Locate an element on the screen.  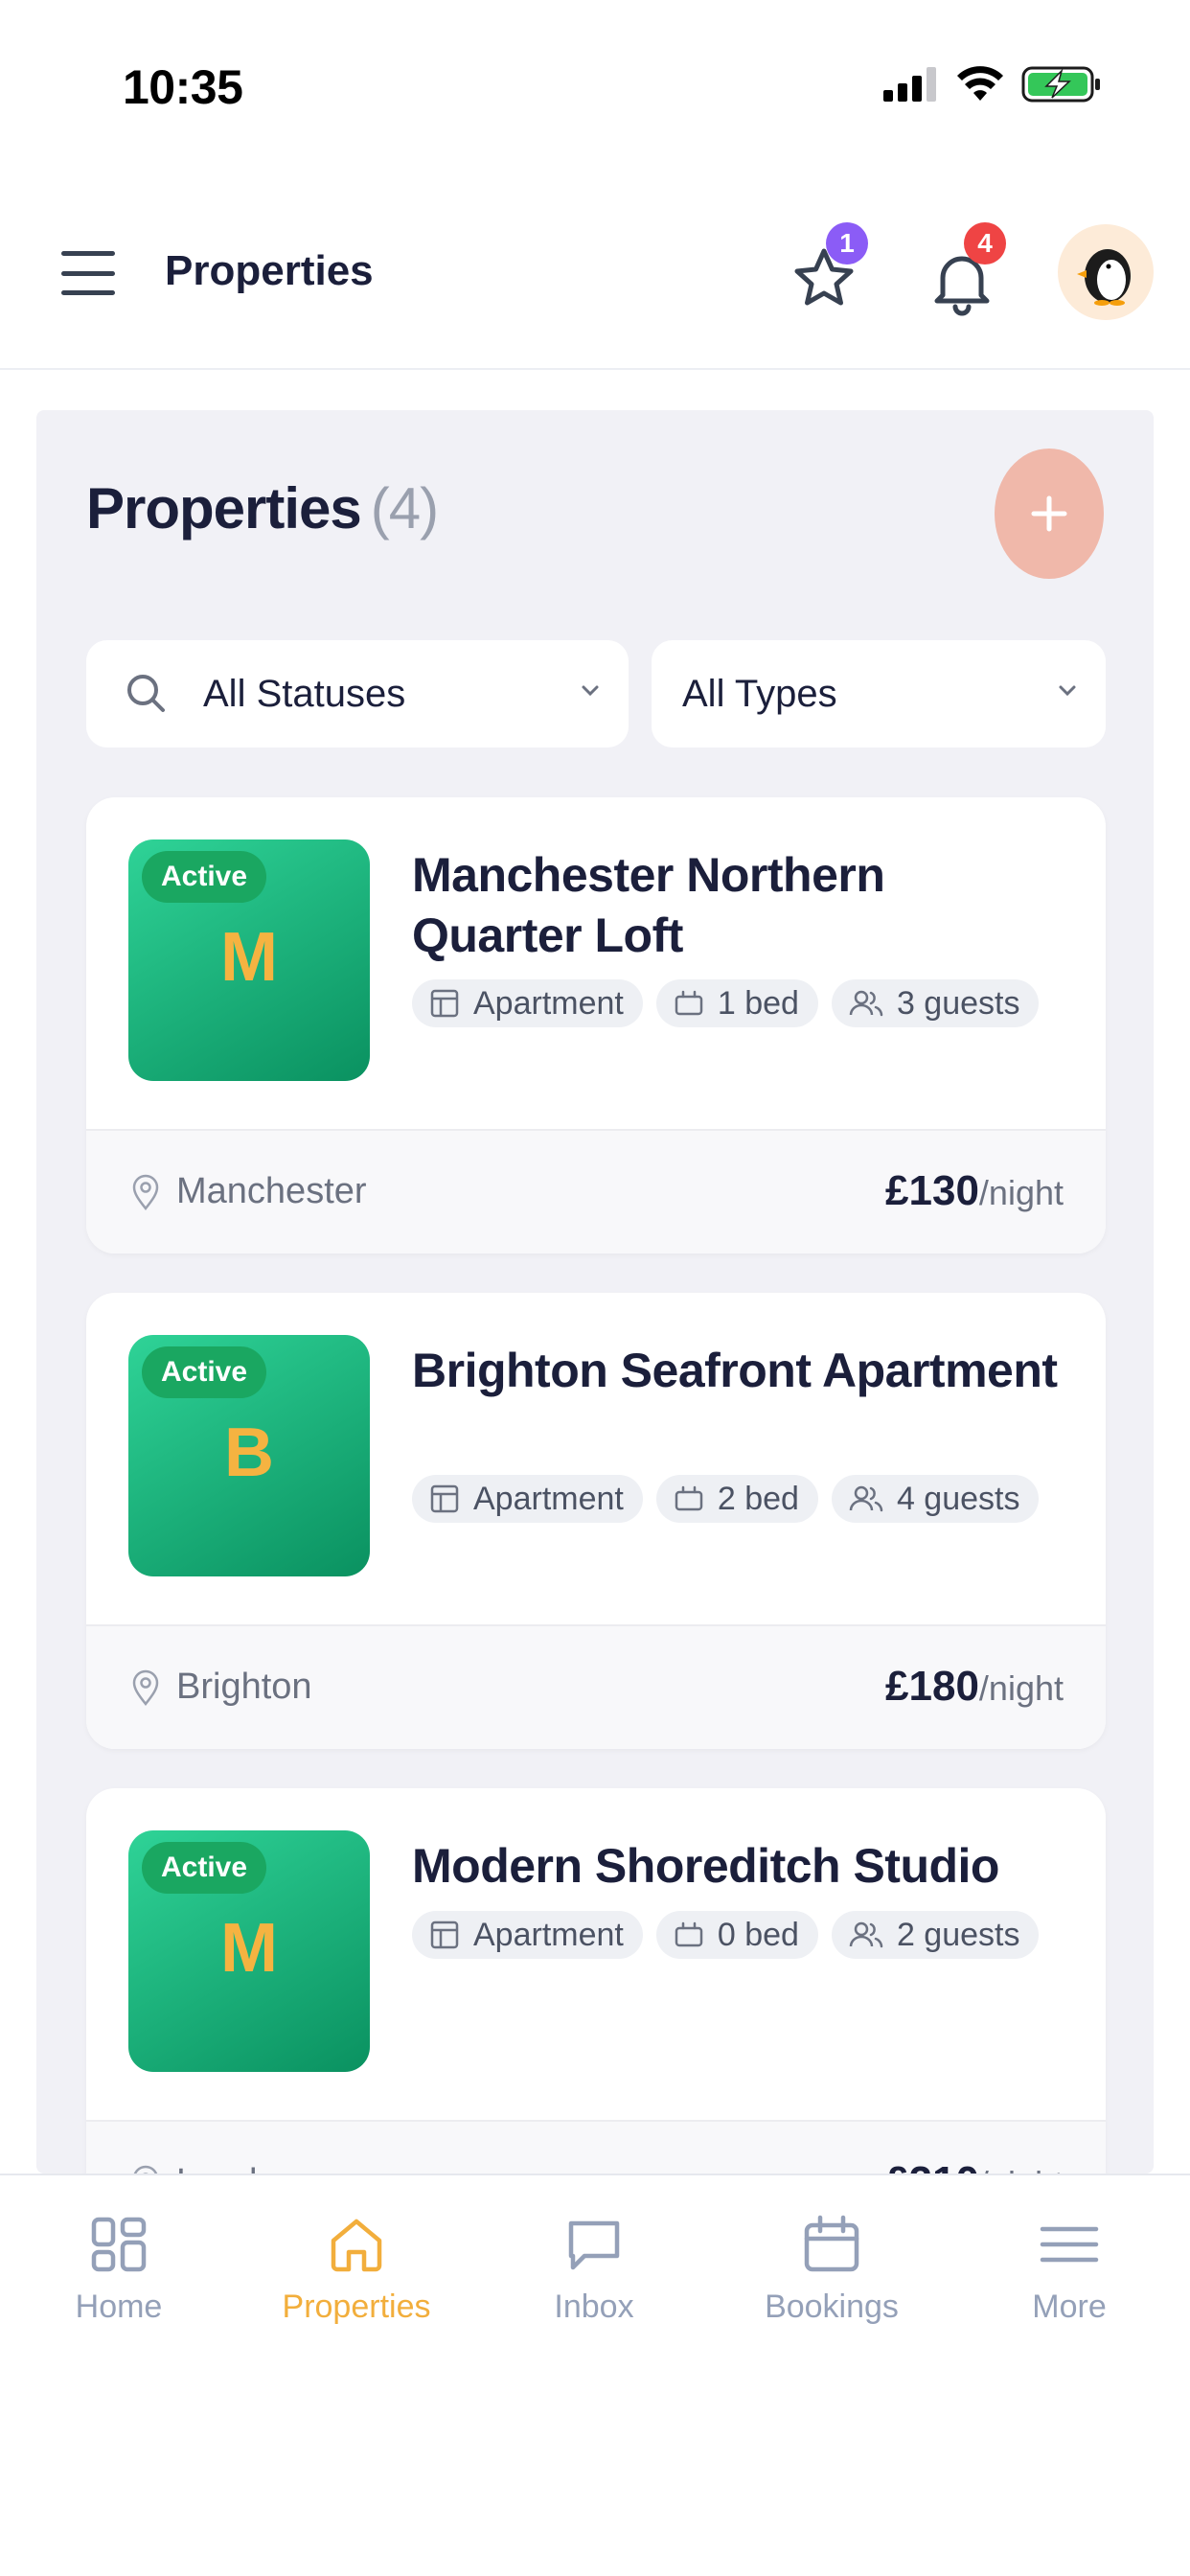
location-text: Manchester is located at coordinates (271, 1191).